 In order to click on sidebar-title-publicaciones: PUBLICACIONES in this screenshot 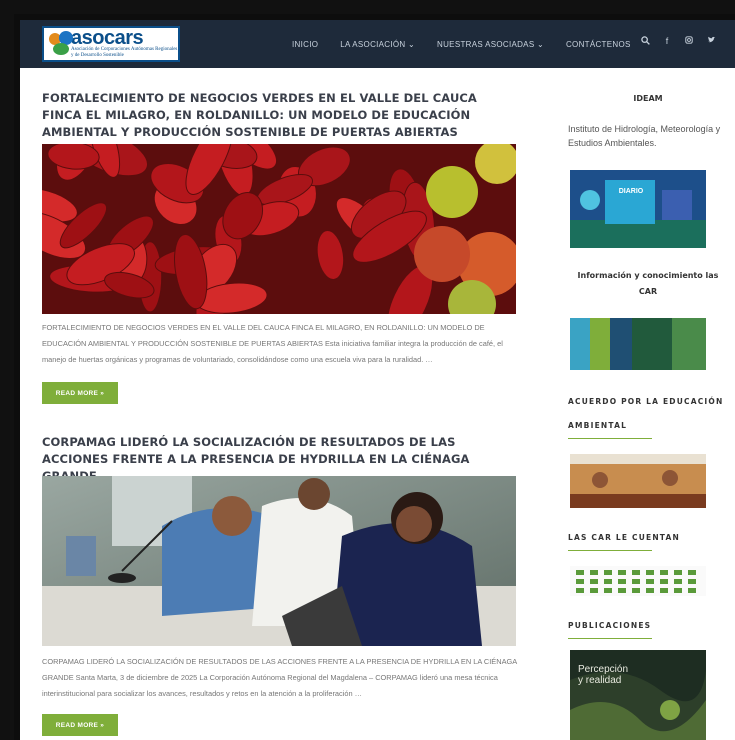, I will do `click(610, 625)`.